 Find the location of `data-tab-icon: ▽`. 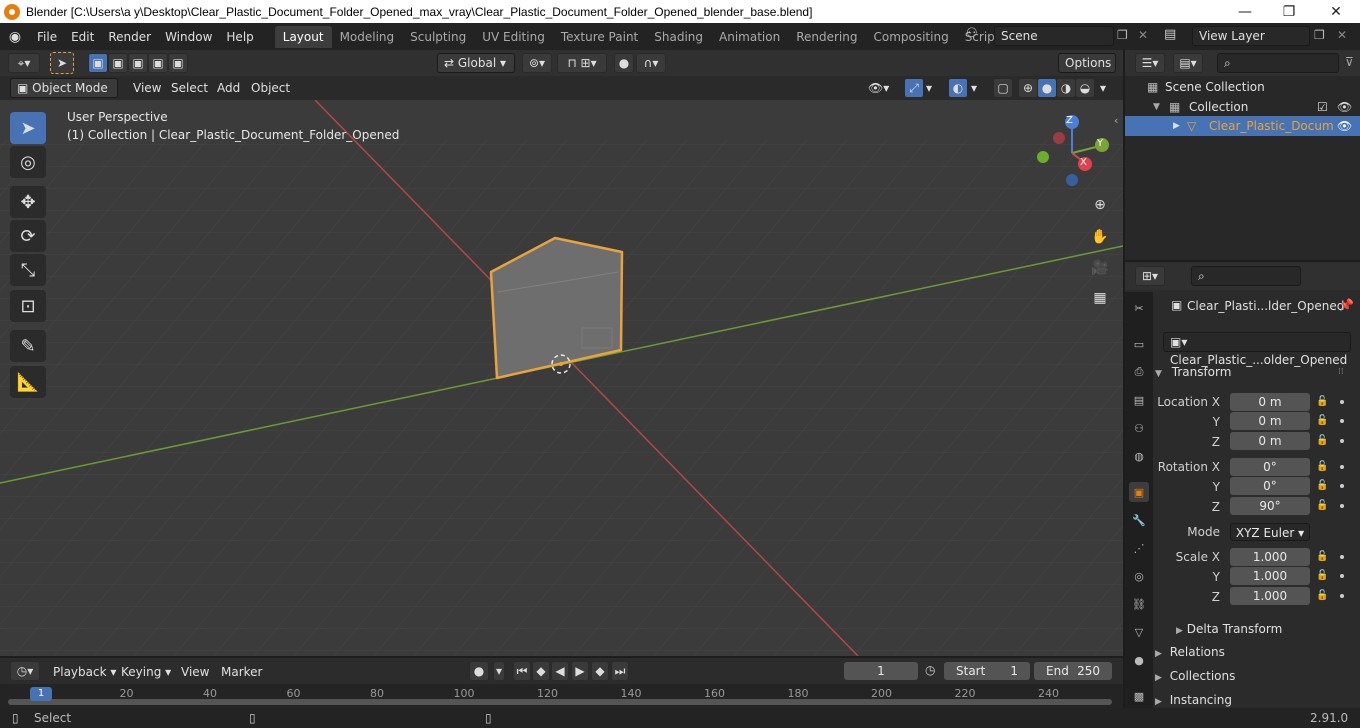

data-tab-icon: ▽ is located at coordinates (1139, 632).